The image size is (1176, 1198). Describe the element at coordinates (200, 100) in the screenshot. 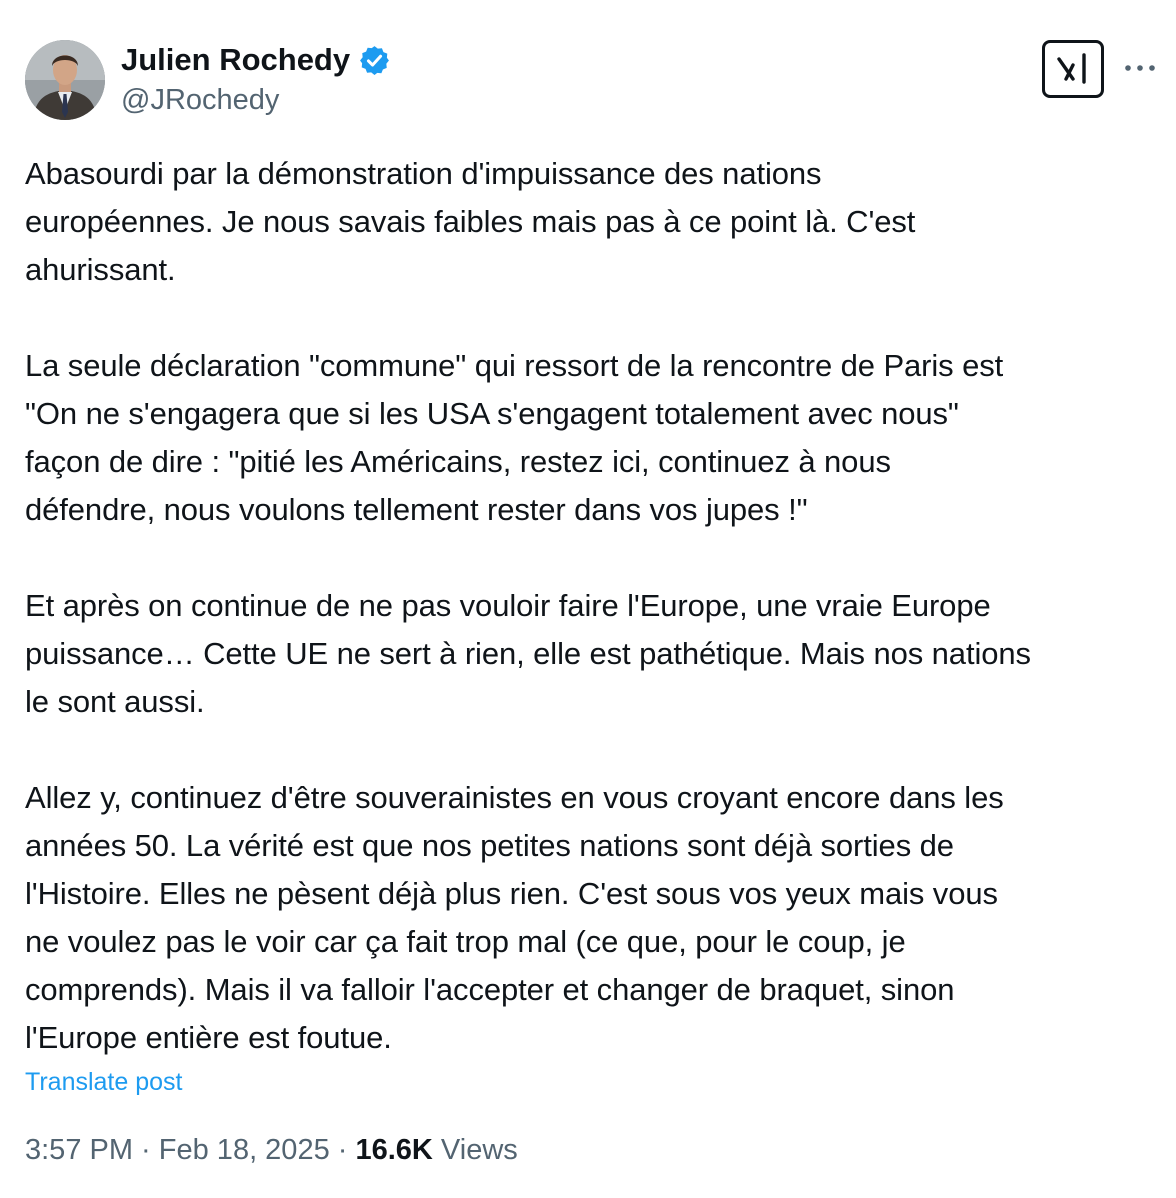

I see `author-handle: @JRochedy` at that location.